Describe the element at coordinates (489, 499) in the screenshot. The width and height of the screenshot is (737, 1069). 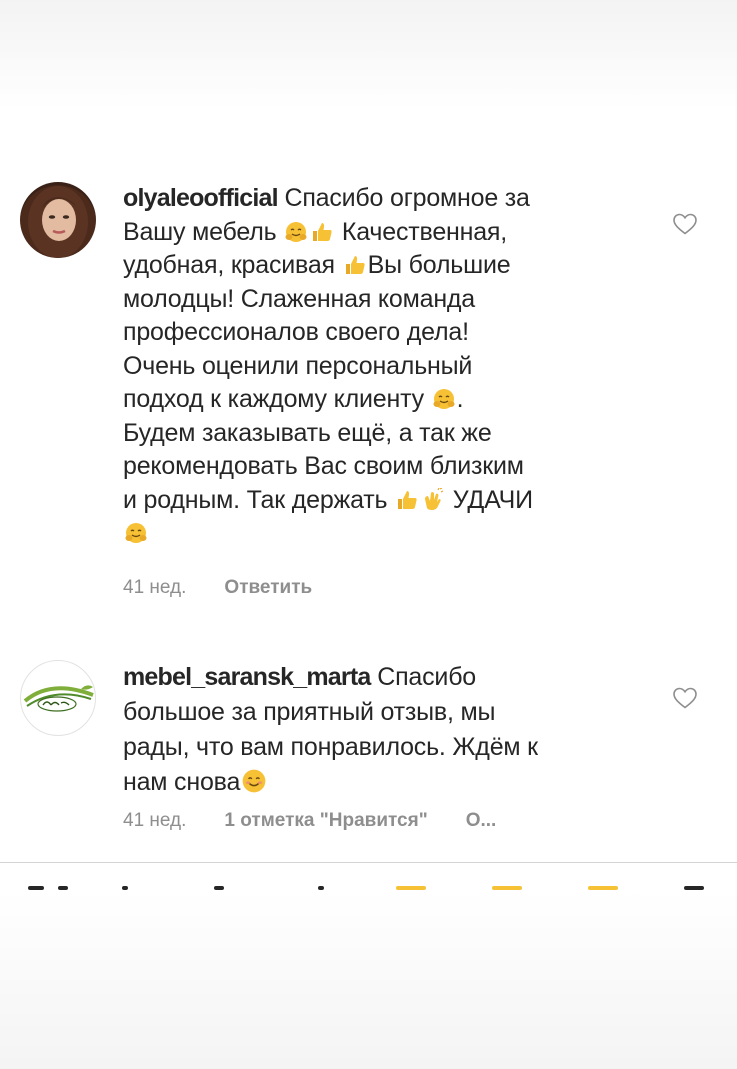
I see `comment-line: УДАЧИ` at that location.